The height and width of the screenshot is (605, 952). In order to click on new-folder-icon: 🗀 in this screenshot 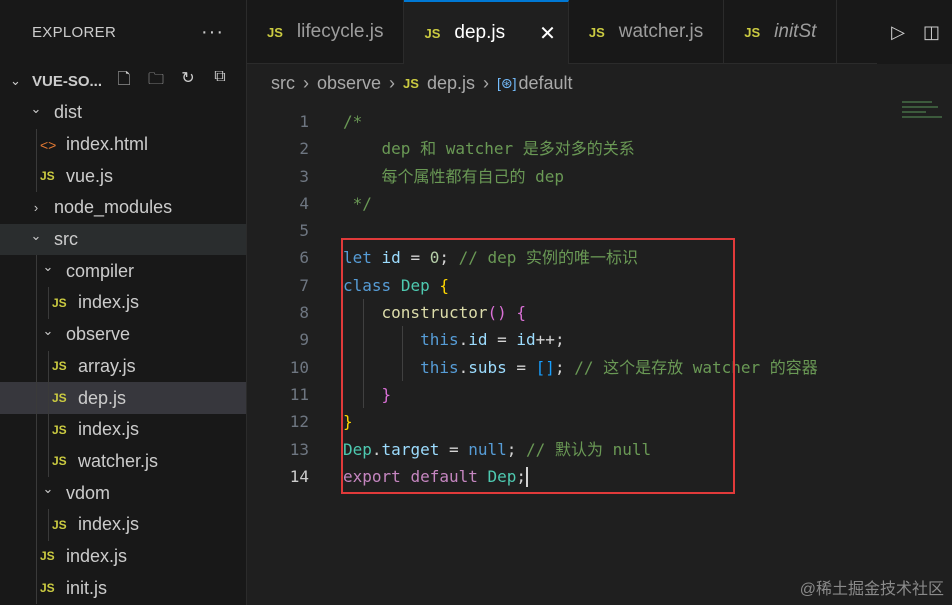, I will do `click(156, 81)`.